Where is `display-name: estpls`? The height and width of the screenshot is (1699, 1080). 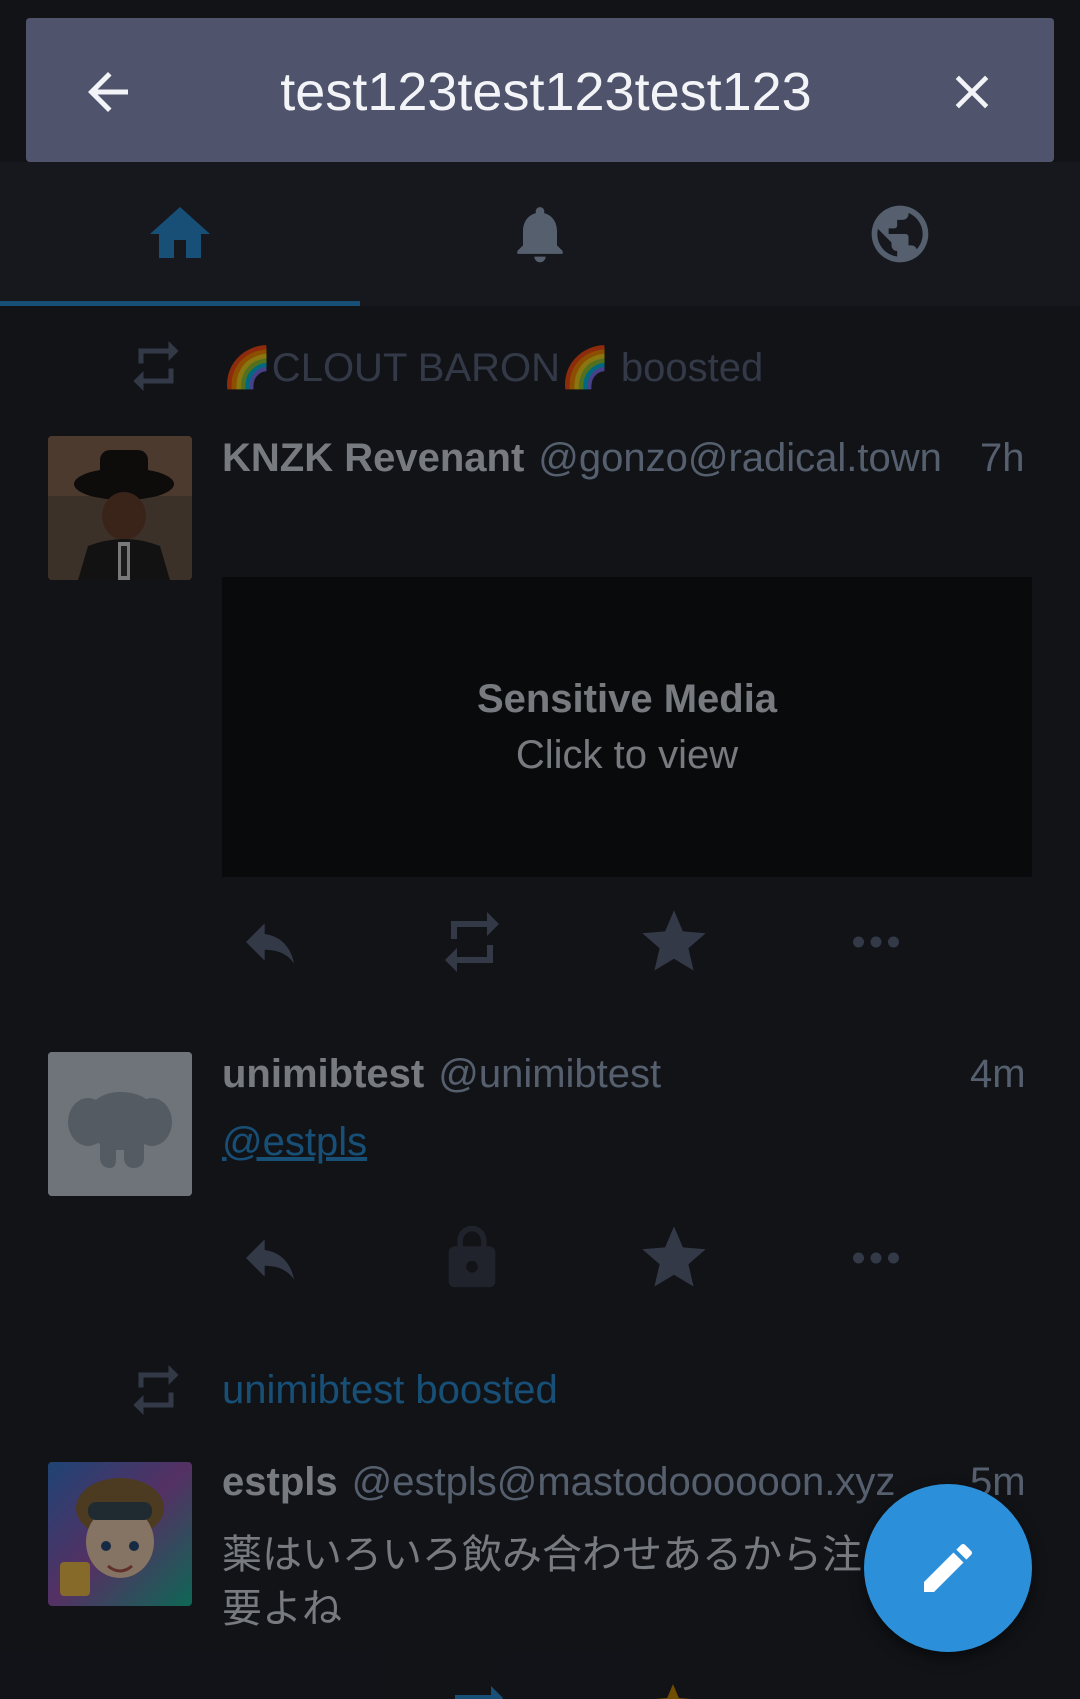 display-name: estpls is located at coordinates (280, 1482).